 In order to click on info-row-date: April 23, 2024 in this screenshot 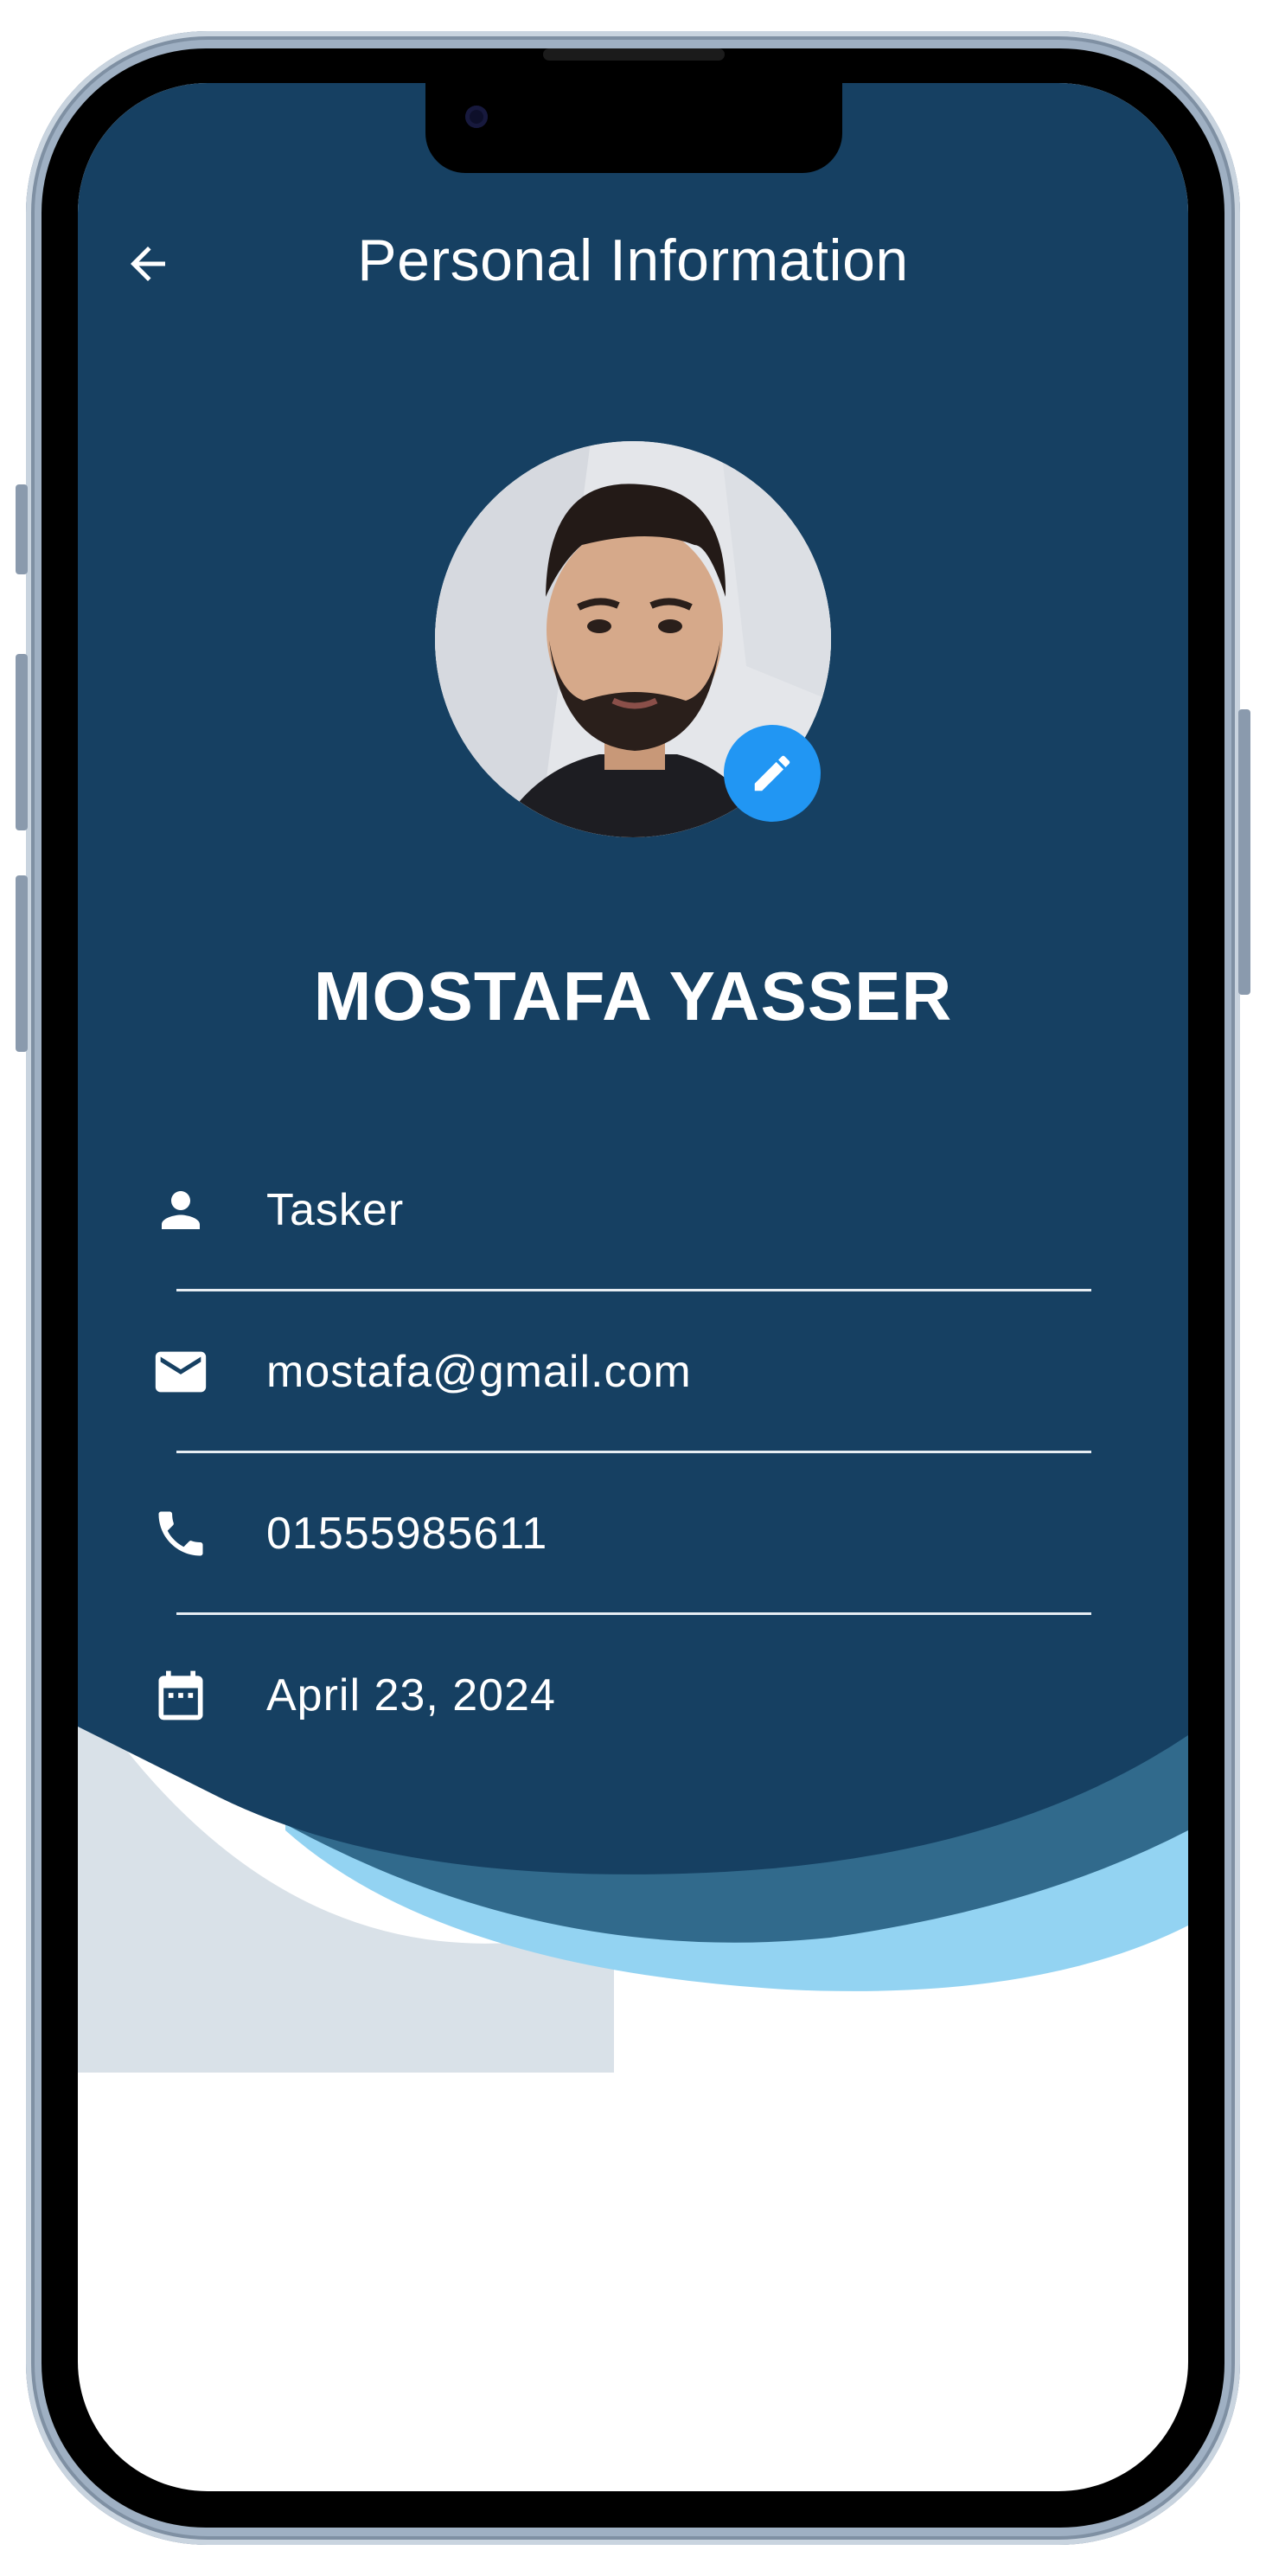, I will do `click(633, 1695)`.